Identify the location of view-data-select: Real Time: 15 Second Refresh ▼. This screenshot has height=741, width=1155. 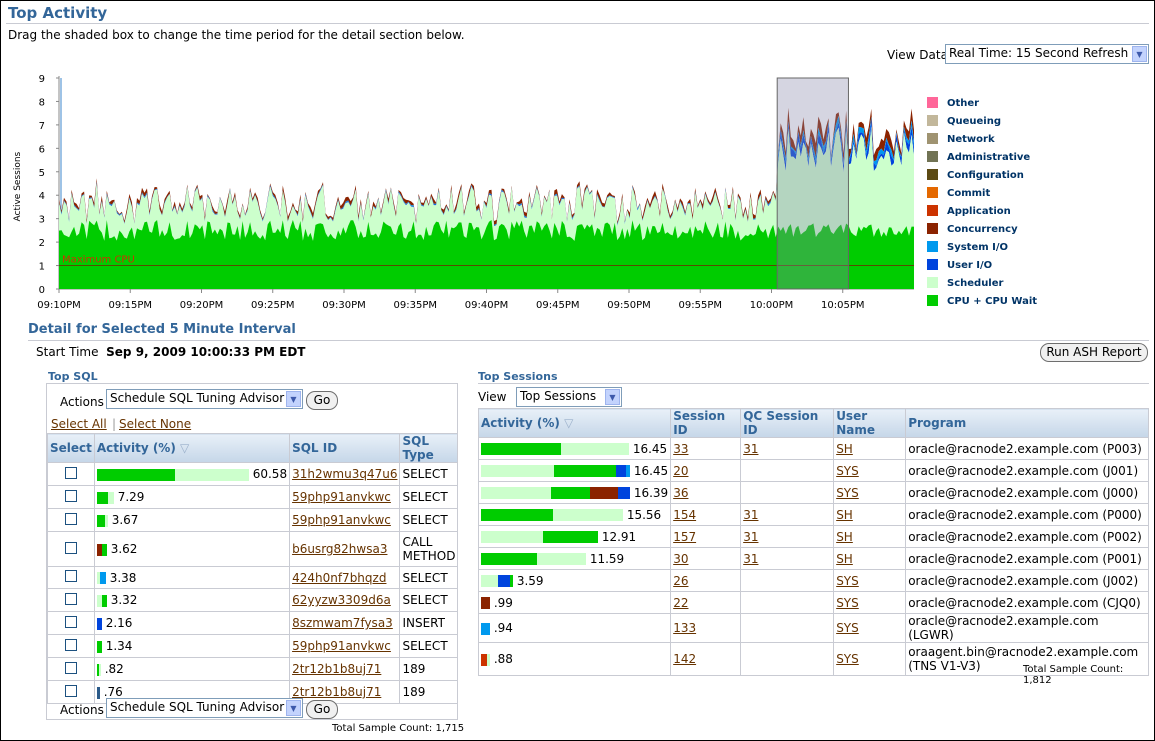
(1047, 54).